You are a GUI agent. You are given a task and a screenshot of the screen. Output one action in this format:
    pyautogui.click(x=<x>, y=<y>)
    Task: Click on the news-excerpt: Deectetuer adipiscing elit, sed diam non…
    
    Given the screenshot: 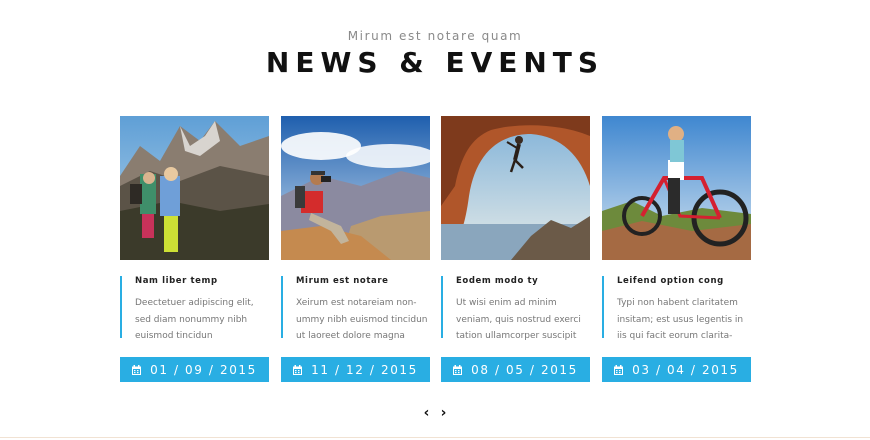 What is the action you would take?
    pyautogui.click(x=194, y=319)
    